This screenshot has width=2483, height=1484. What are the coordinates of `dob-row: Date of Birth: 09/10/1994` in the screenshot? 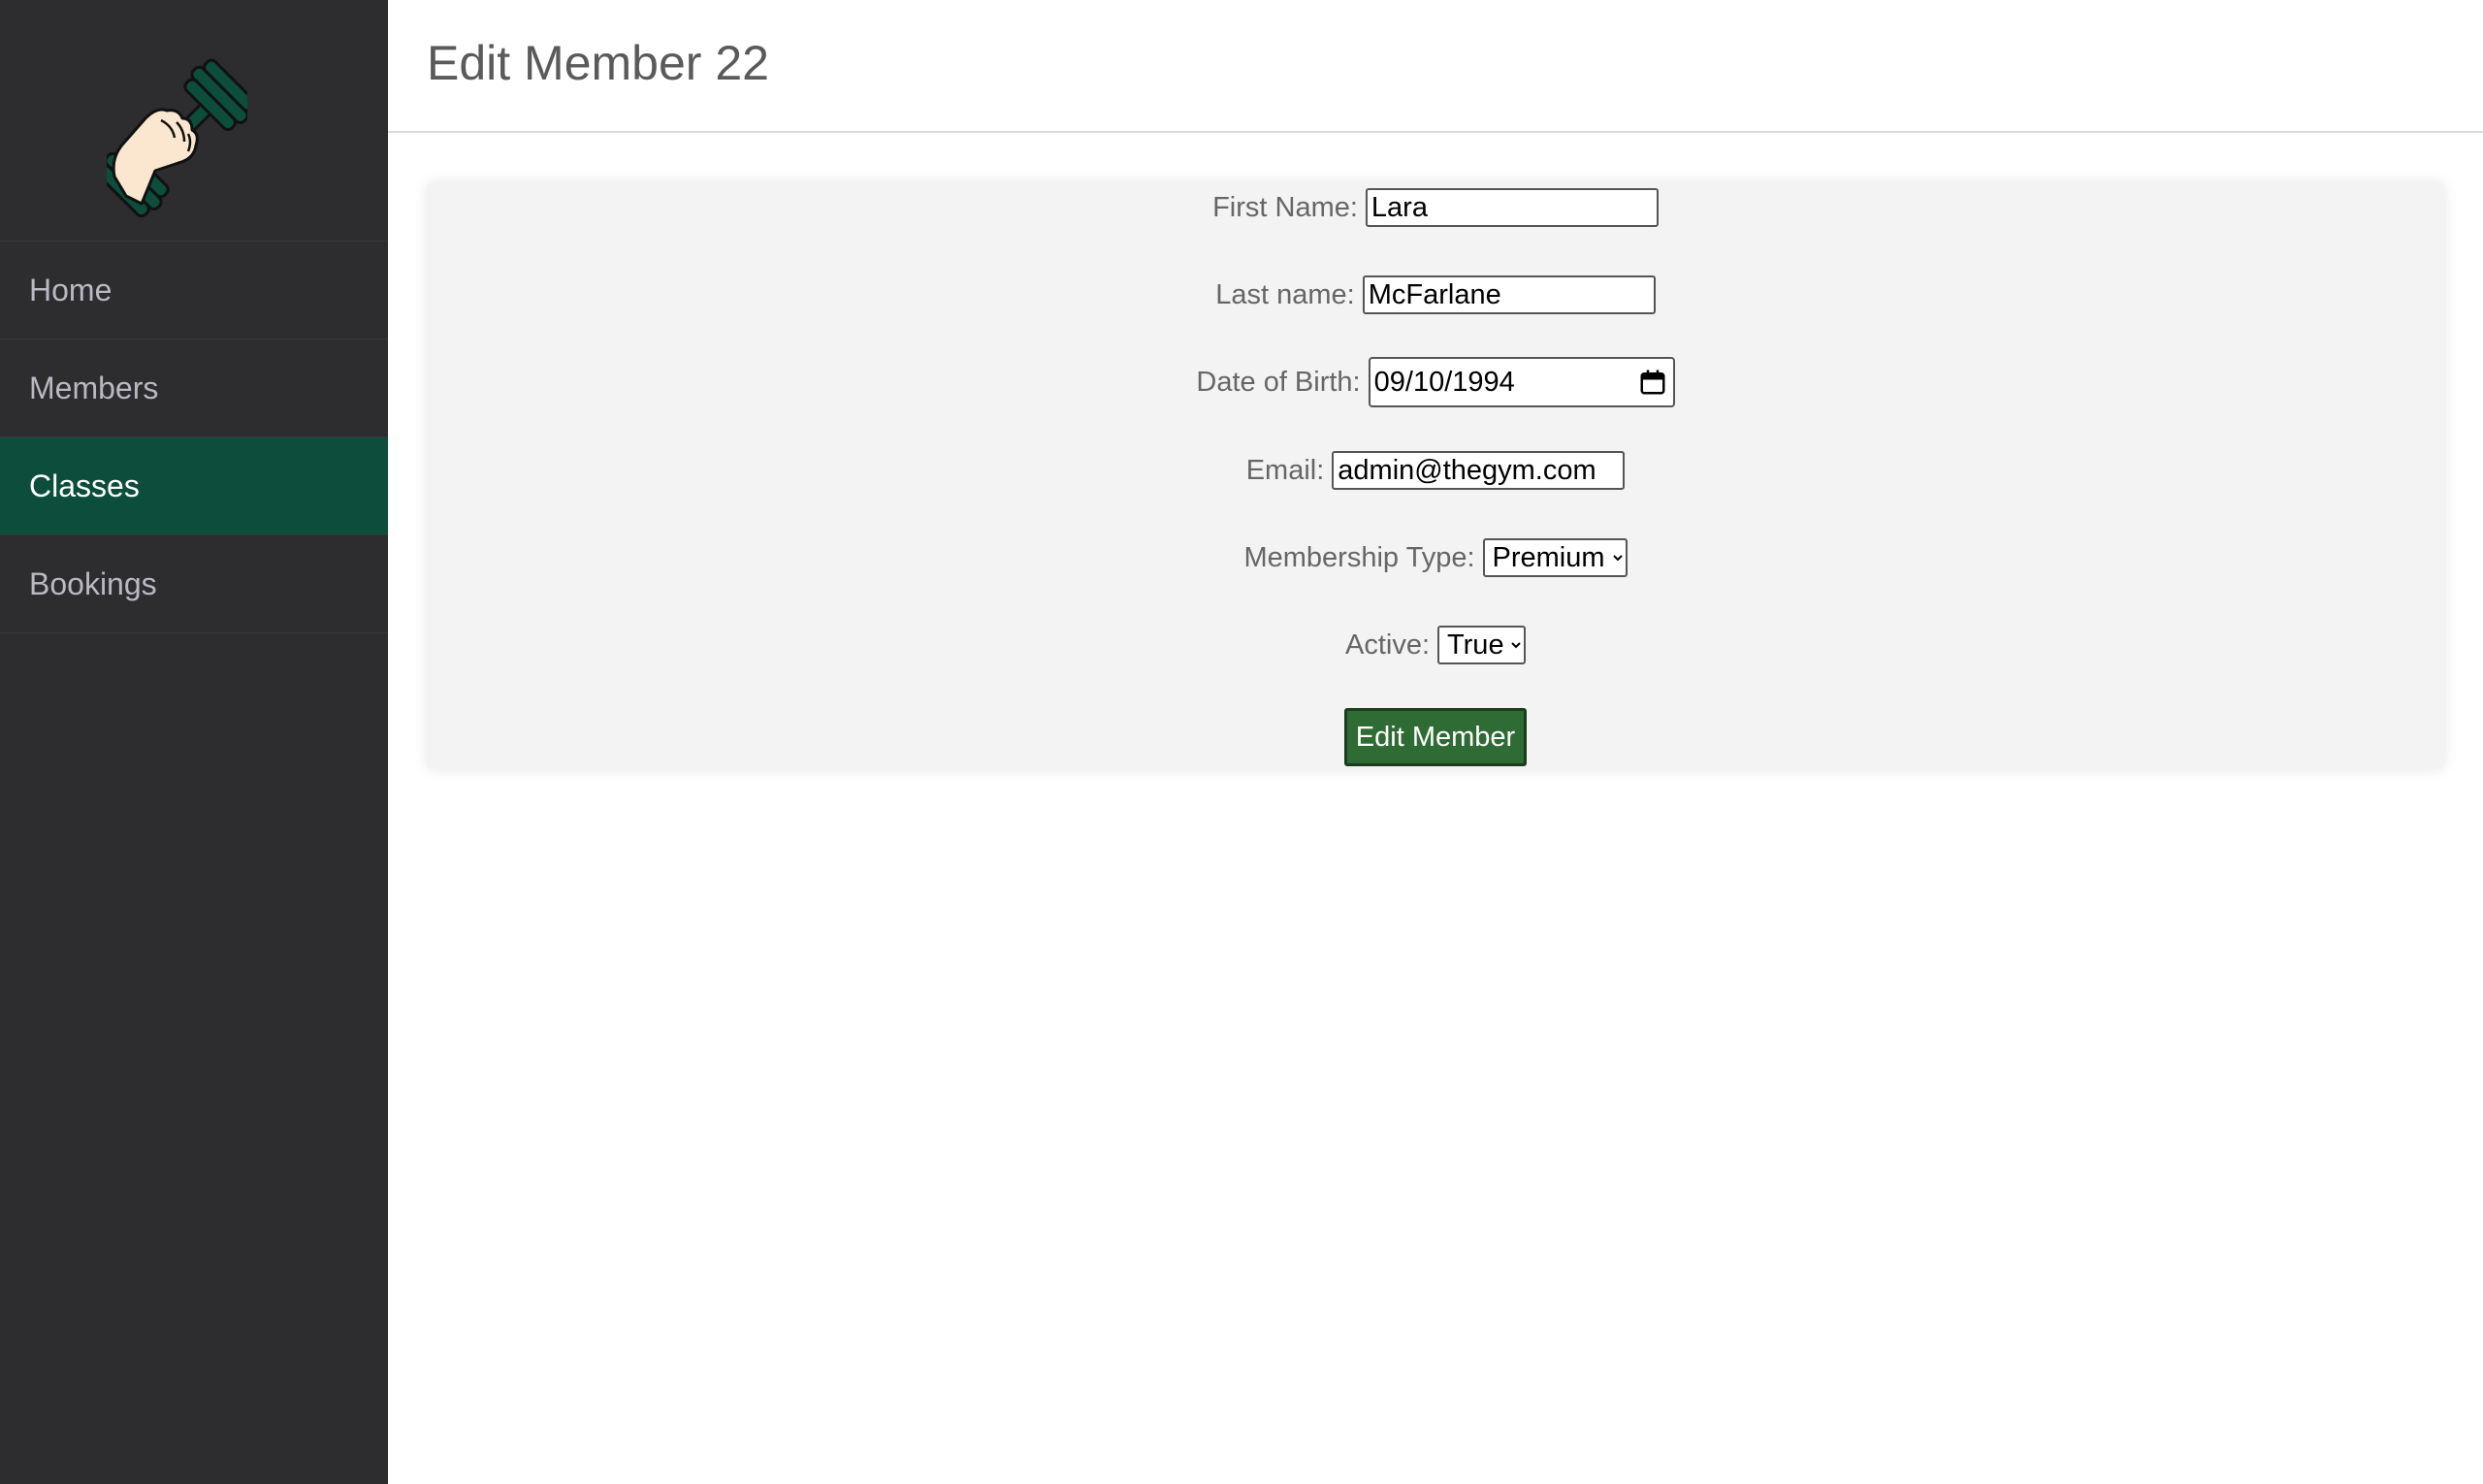 It's located at (1436, 382).